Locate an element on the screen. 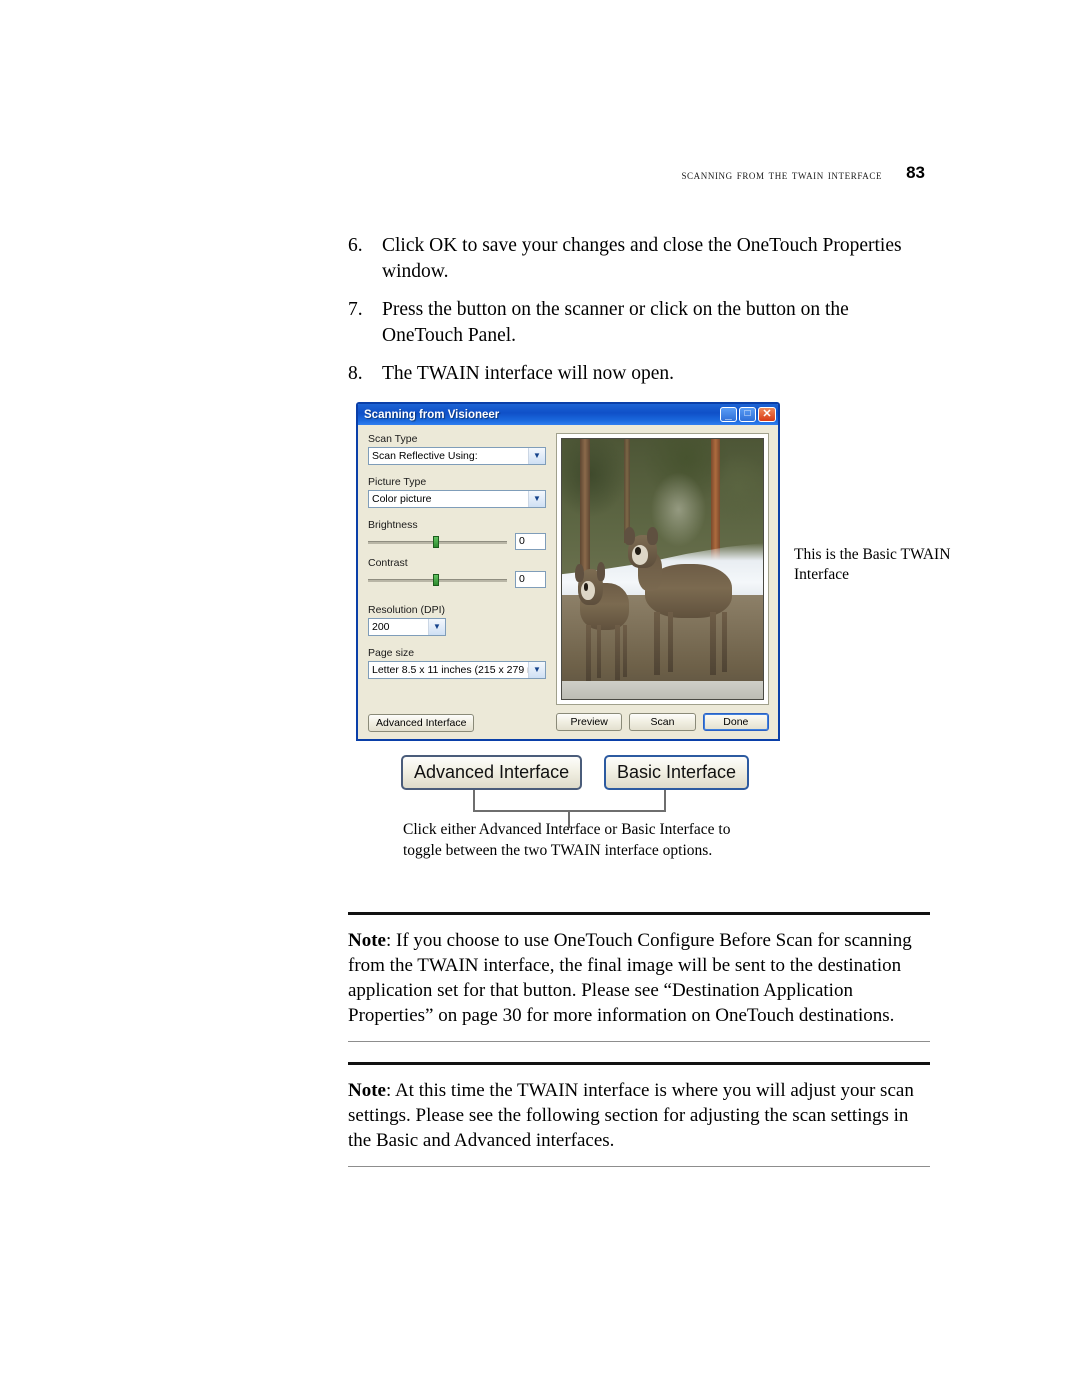 The height and width of the screenshot is (1397, 1080). page-header: Scanning from the TWAIN Interface 83 is located at coordinates (635, 173).